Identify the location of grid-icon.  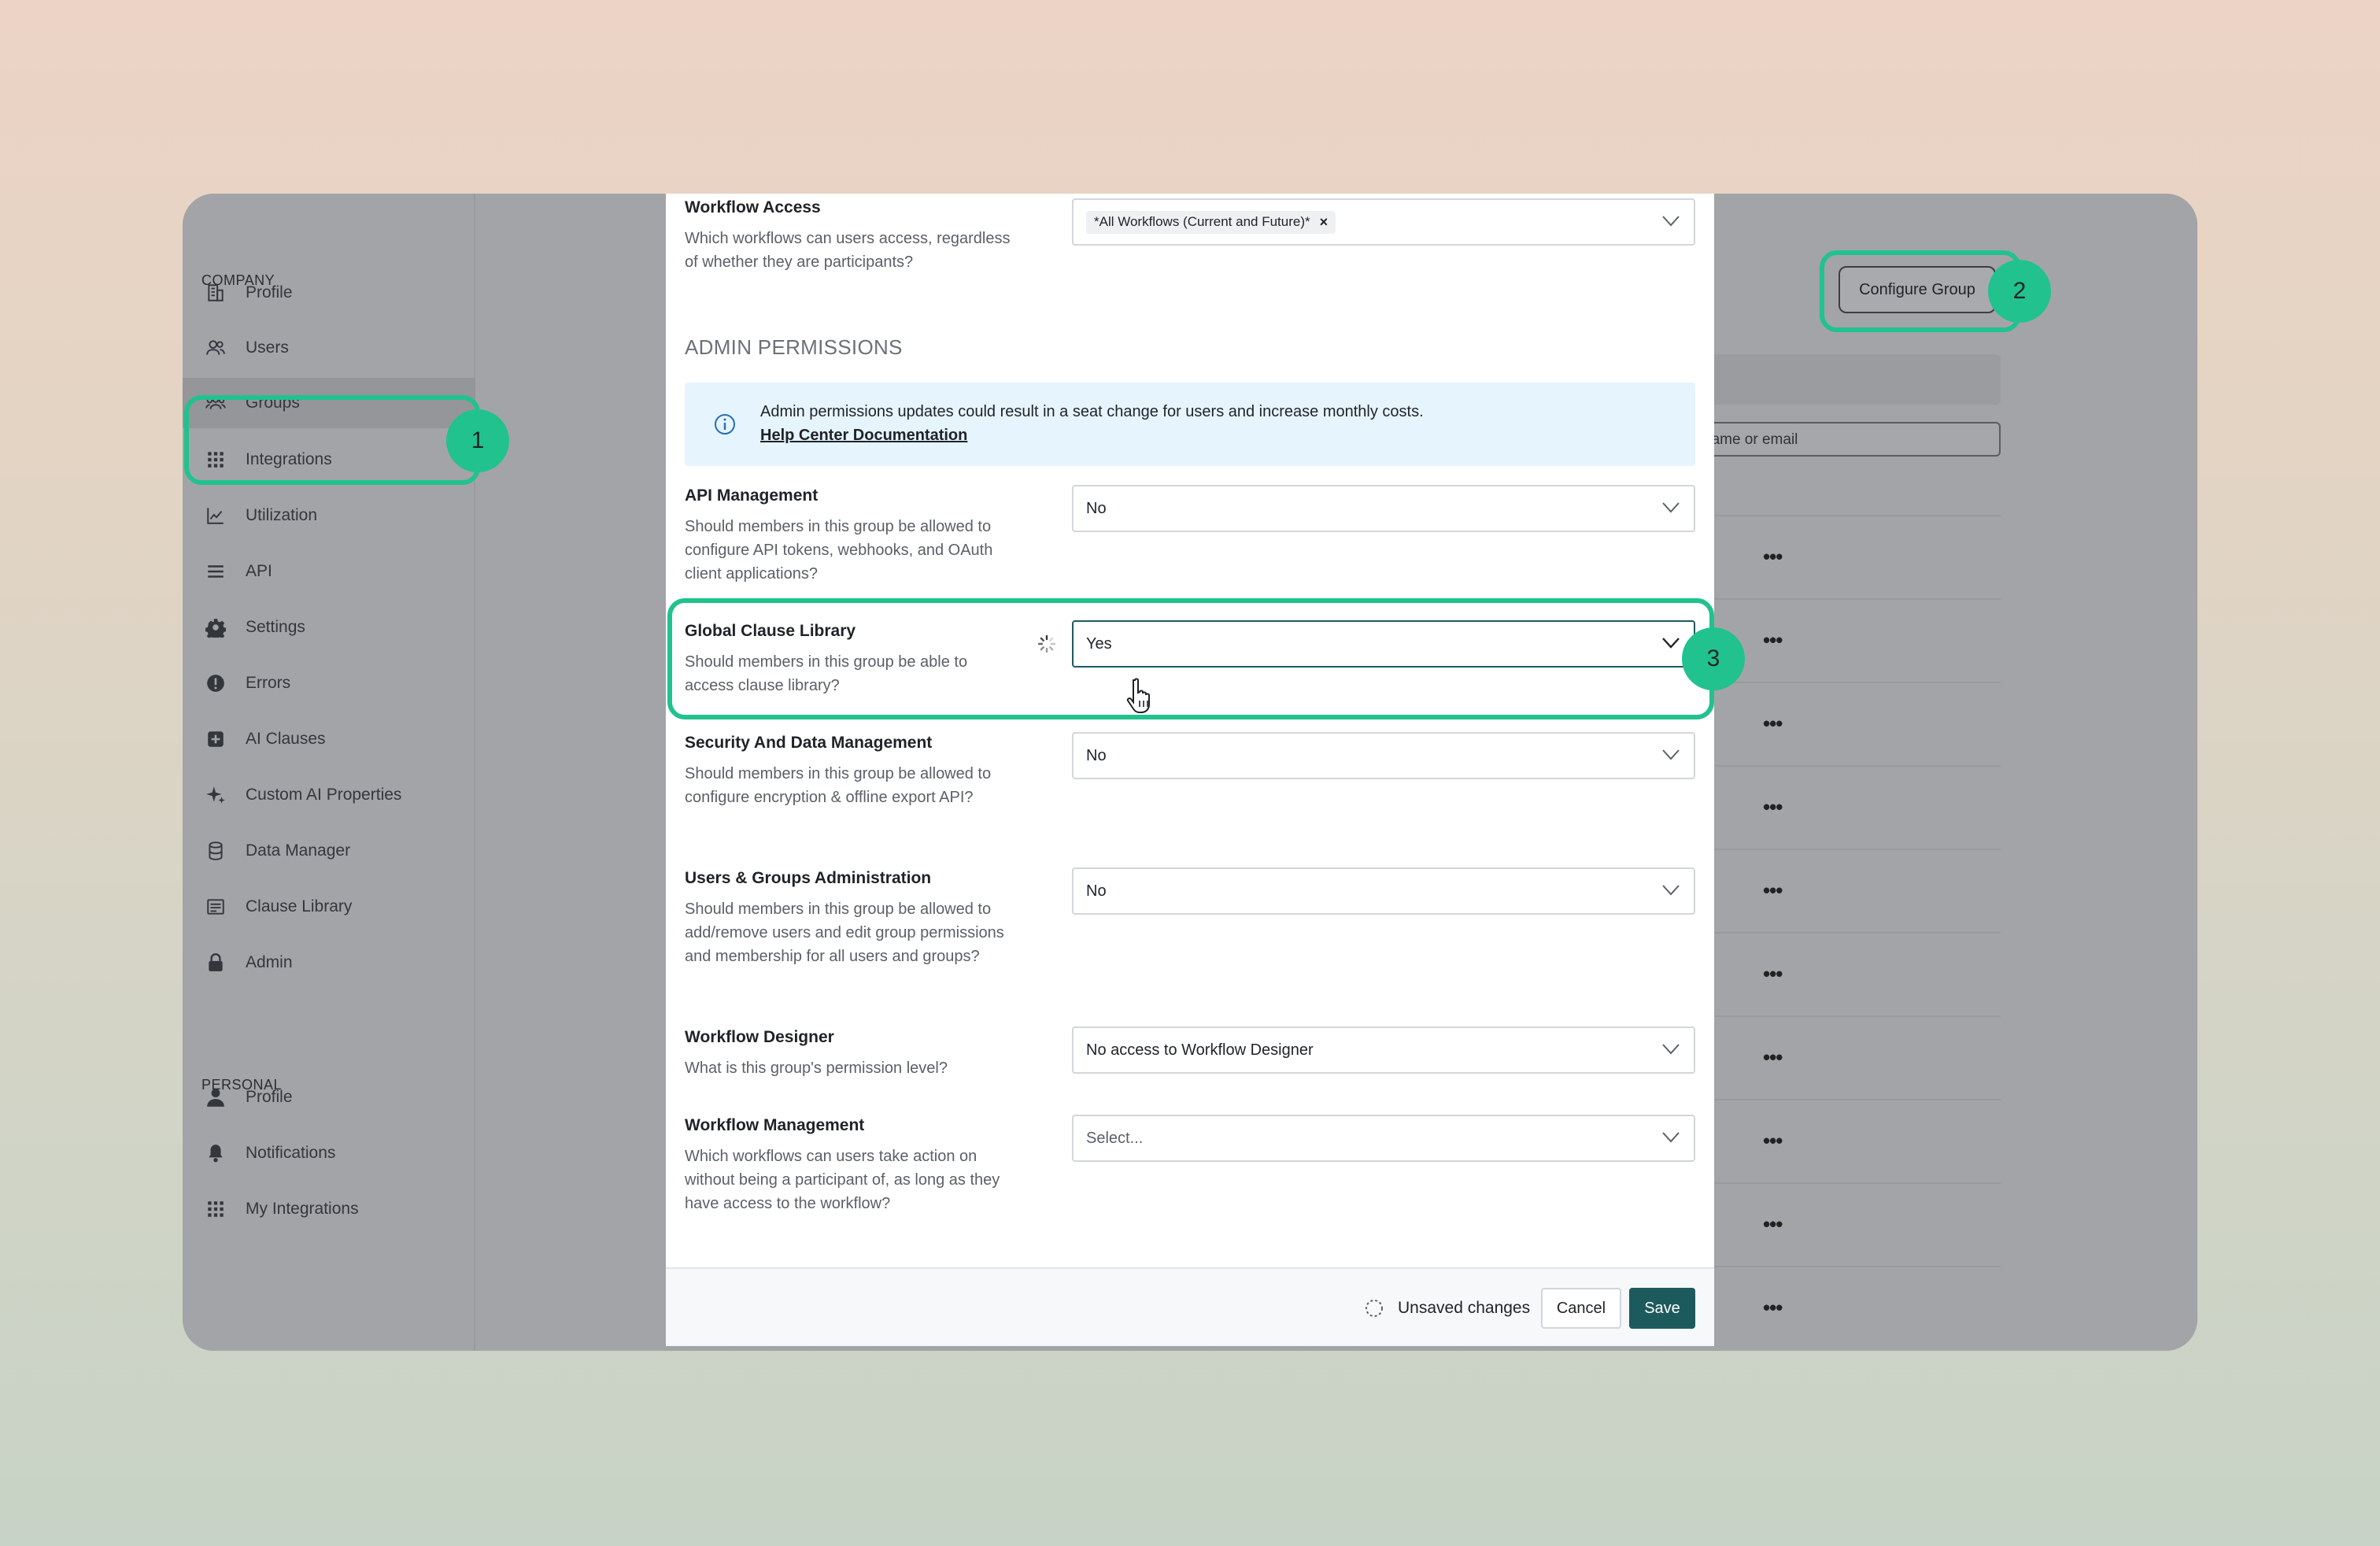
(216, 1209).